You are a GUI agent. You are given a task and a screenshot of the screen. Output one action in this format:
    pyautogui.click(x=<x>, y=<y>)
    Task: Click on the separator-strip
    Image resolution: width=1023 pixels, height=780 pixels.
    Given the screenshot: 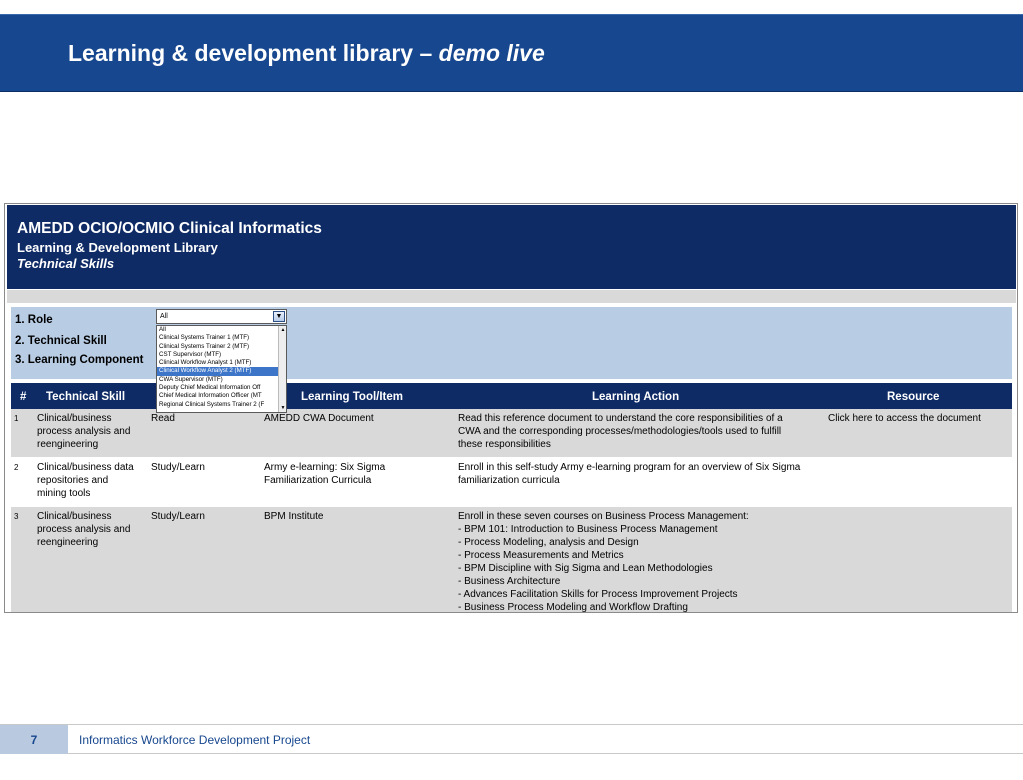 What is the action you would take?
    pyautogui.click(x=511, y=296)
    